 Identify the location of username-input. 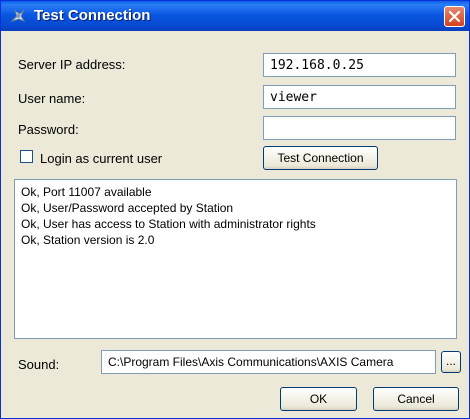
(359, 97).